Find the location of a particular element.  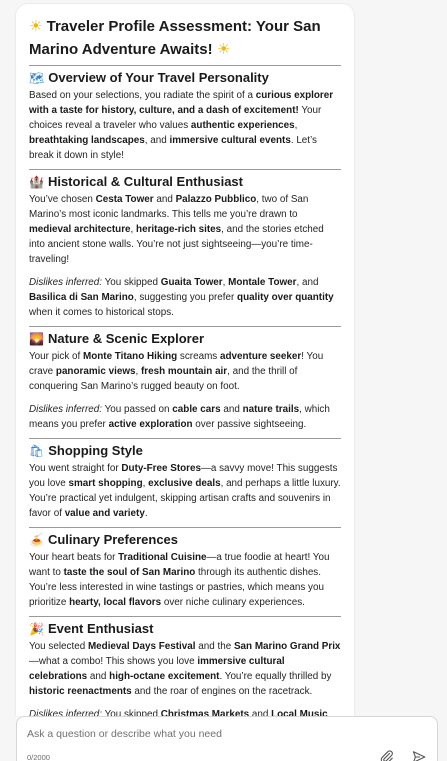

section-heading-text: Overview of Your Travel Personality is located at coordinates (158, 77).